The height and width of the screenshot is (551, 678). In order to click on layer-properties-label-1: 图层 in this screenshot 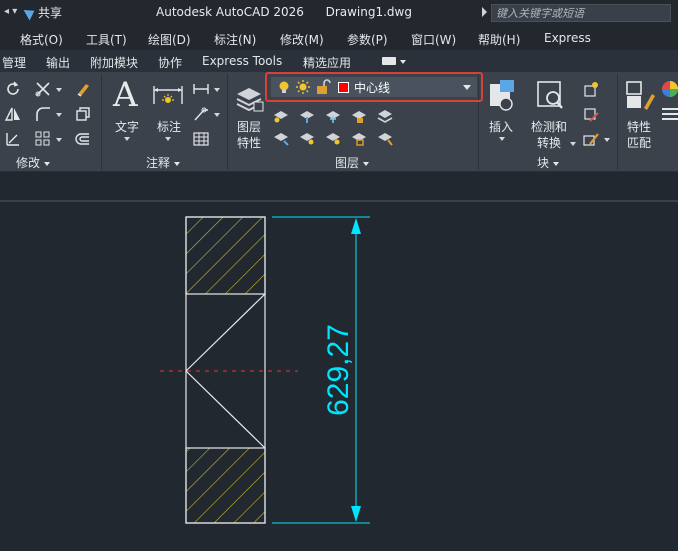, I will do `click(249, 127)`.